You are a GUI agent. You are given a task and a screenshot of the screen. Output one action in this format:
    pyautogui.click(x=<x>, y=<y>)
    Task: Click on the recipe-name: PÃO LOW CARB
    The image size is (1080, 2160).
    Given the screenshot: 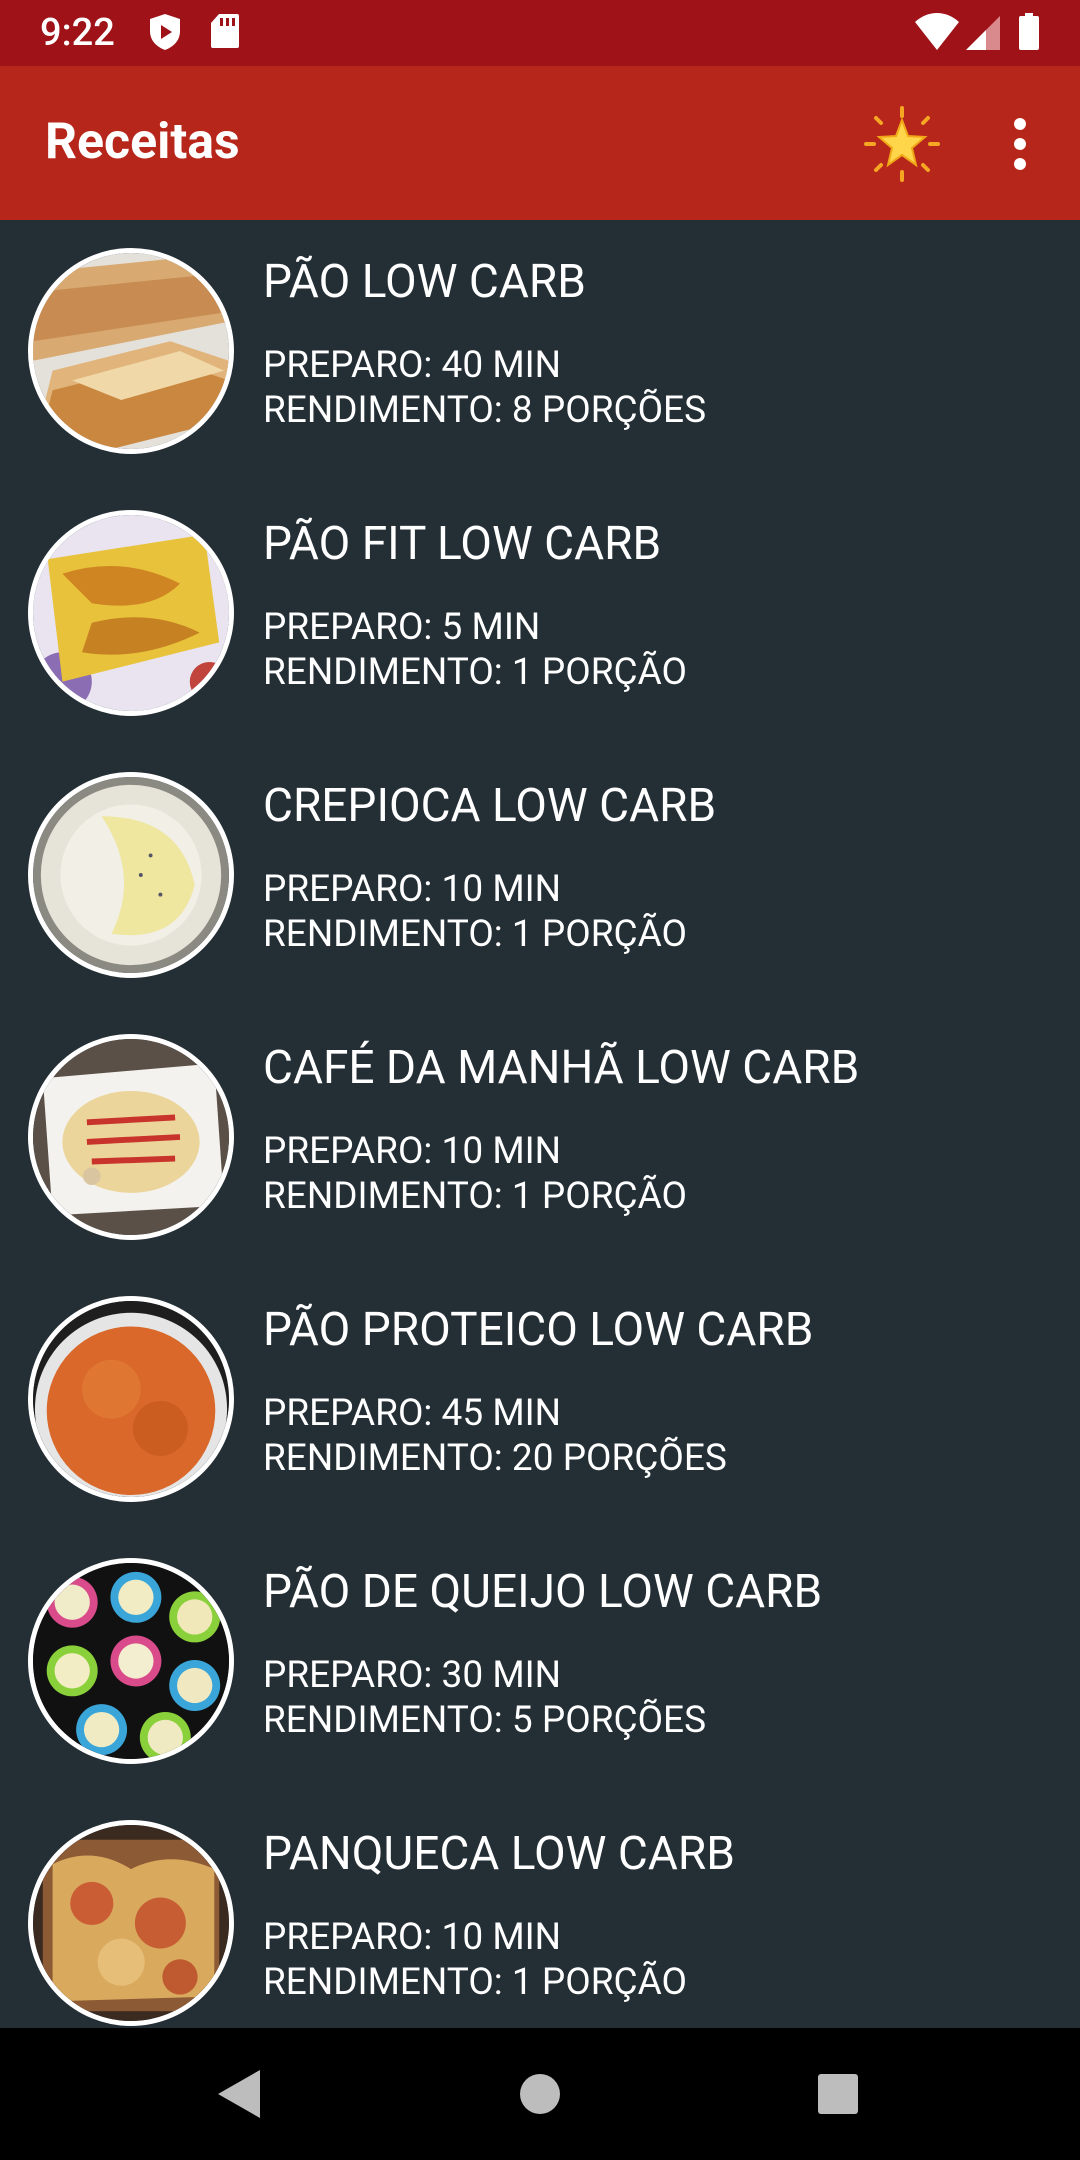 What is the action you would take?
    pyautogui.click(x=424, y=282)
    